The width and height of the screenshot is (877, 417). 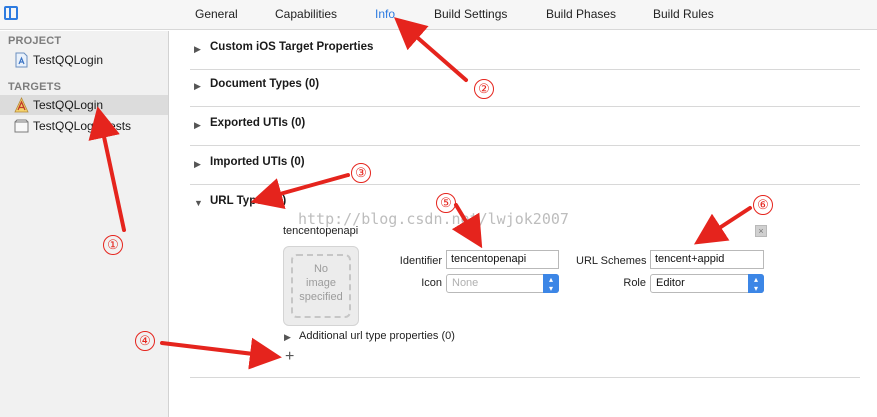 I want to click on section-title: Document Types (0), so click(x=265, y=84).